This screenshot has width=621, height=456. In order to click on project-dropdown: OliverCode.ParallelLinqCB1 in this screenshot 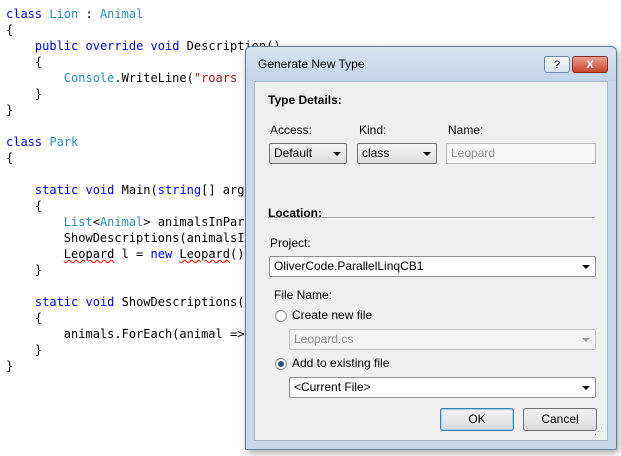, I will do `click(432, 266)`.